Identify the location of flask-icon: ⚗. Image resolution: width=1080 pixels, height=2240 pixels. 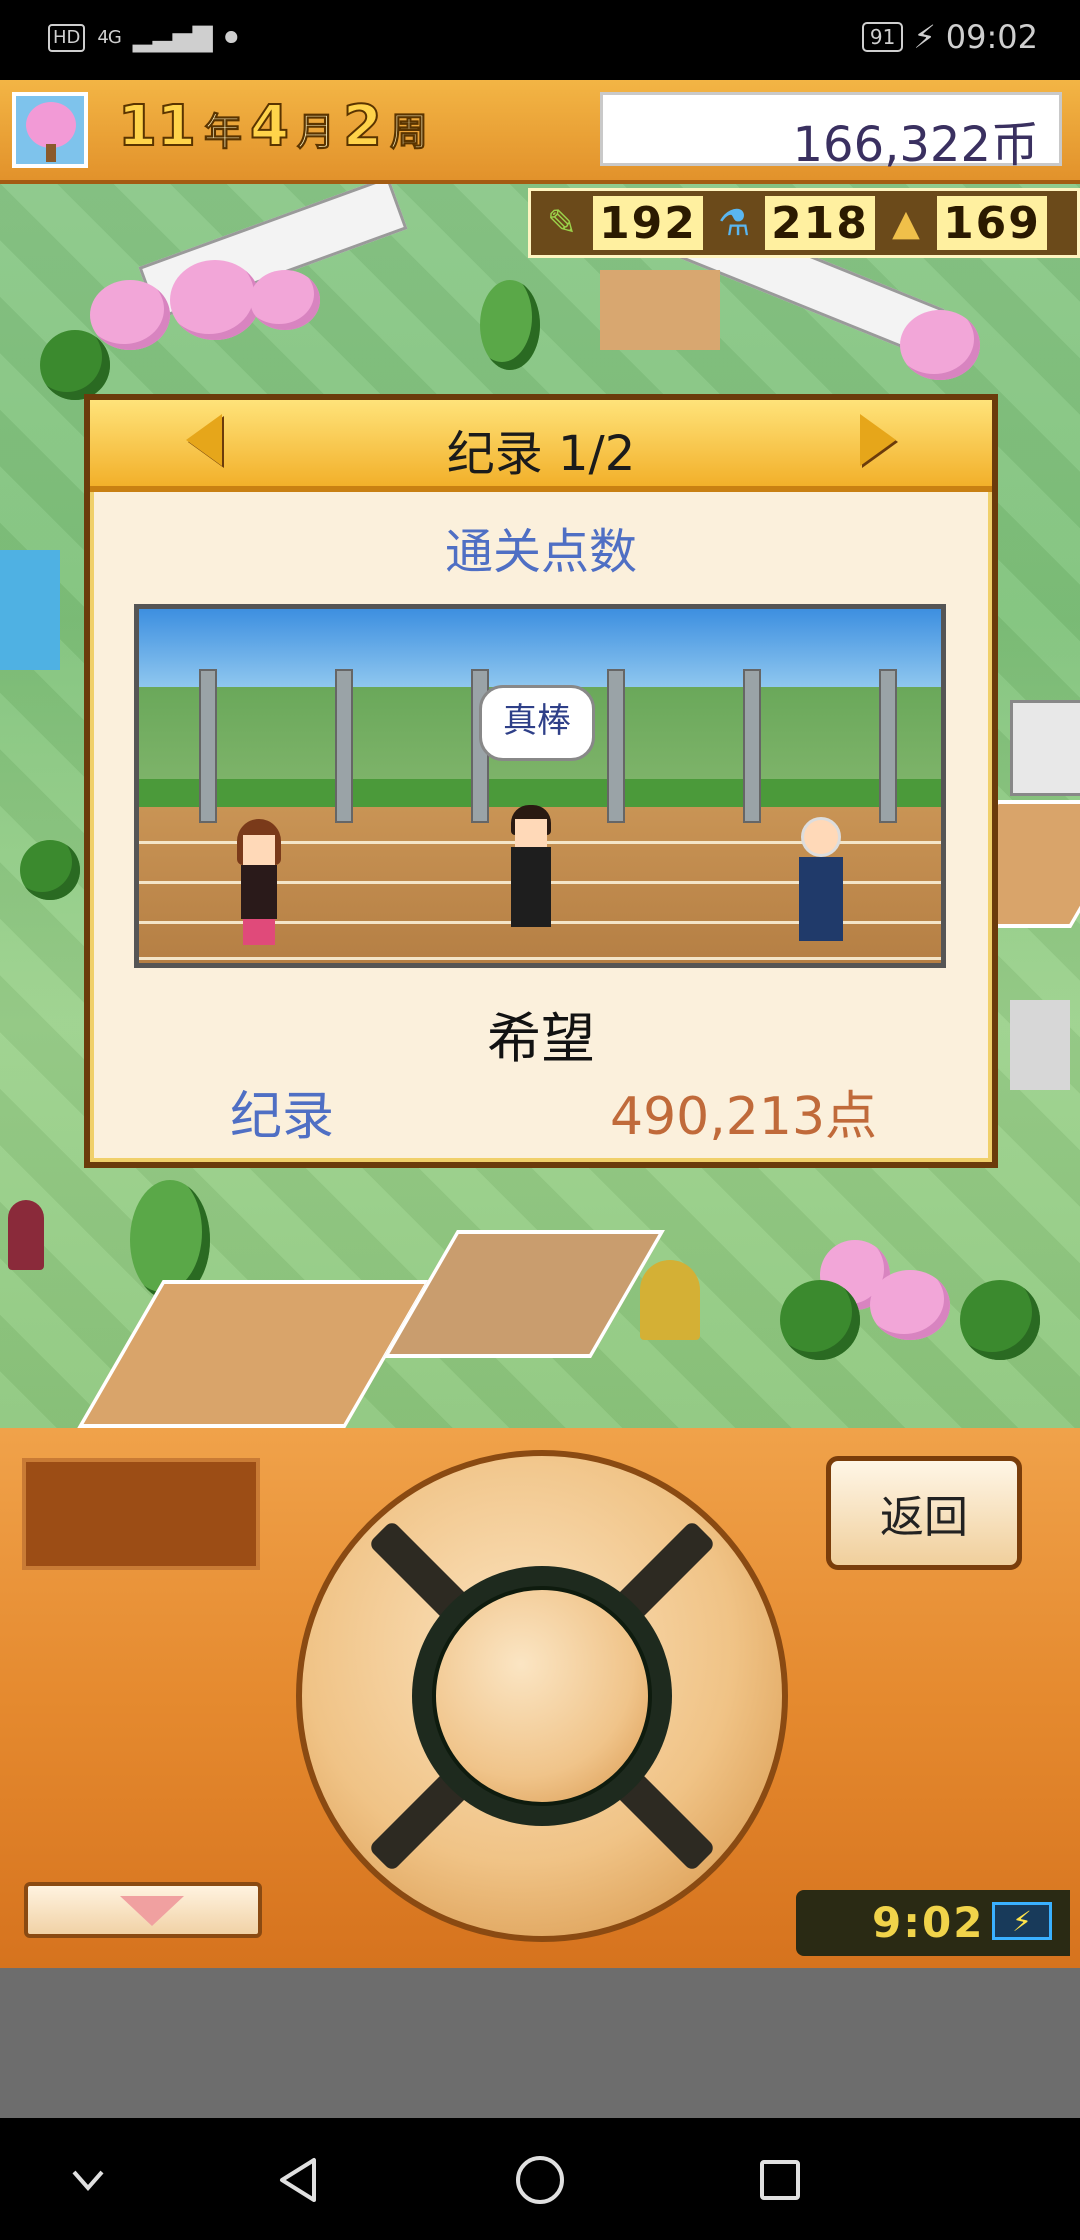
(734, 223).